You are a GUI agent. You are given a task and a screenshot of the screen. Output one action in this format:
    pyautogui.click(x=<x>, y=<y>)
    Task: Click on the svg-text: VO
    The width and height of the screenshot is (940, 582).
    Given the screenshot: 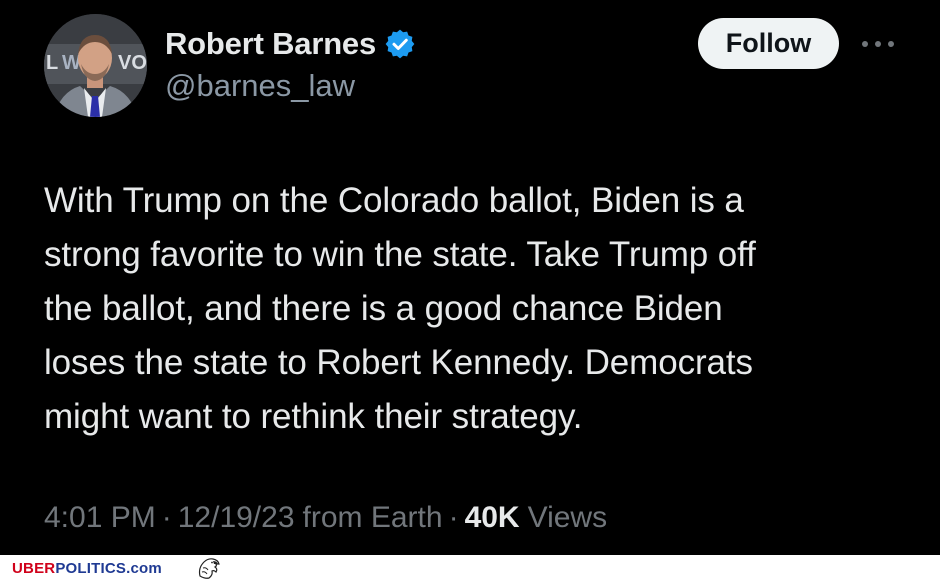 What is the action you would take?
    pyautogui.click(x=132, y=63)
    